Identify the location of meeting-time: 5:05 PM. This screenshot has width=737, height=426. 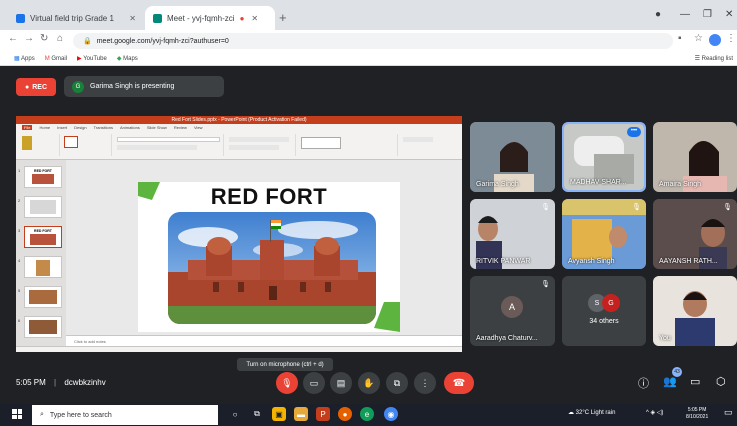
(31, 382).